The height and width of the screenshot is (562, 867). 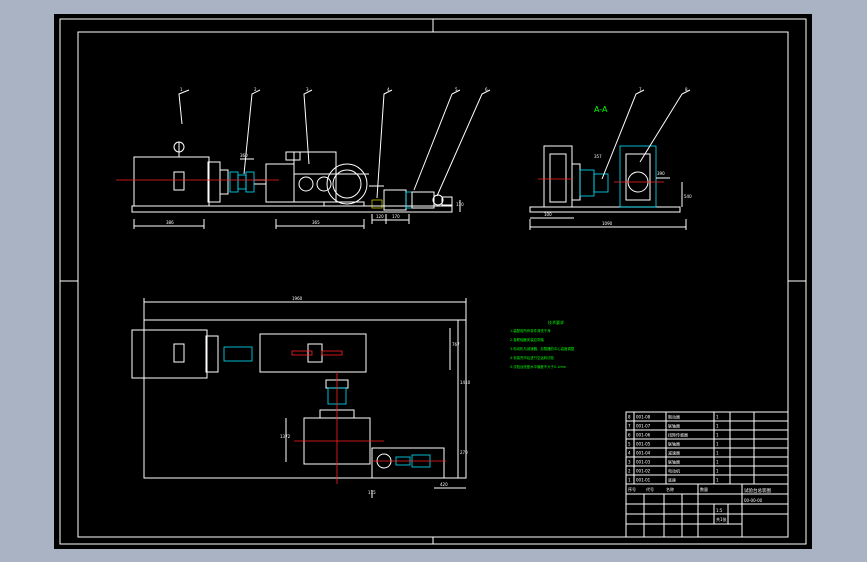 I want to click on tb-row-index: 5, so click(x=629, y=444).